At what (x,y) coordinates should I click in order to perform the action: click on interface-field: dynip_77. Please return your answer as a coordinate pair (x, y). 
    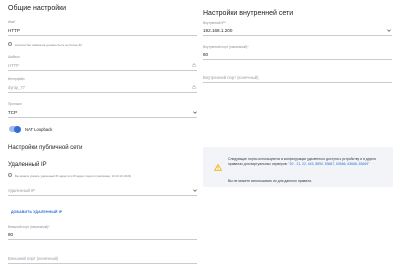
    Looking at the image, I should click on (16, 87).